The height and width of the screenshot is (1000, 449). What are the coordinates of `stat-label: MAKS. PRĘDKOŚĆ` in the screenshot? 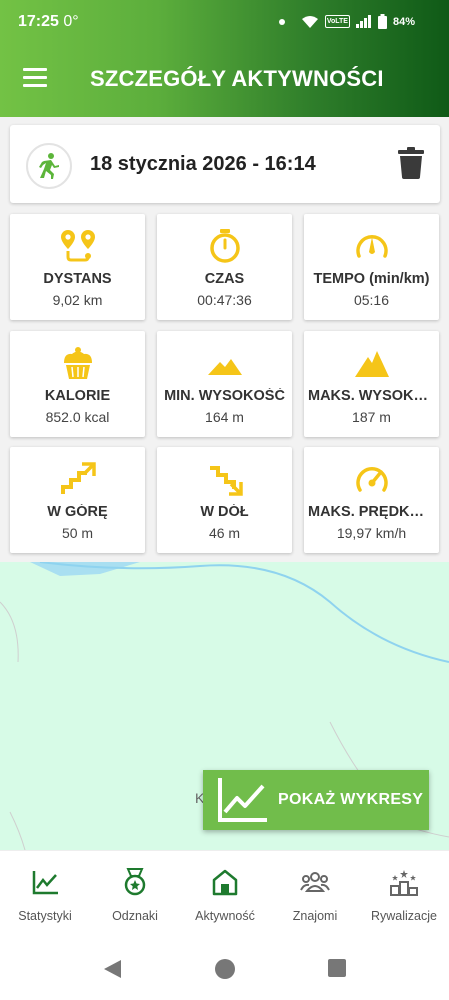 It's located at (371, 512).